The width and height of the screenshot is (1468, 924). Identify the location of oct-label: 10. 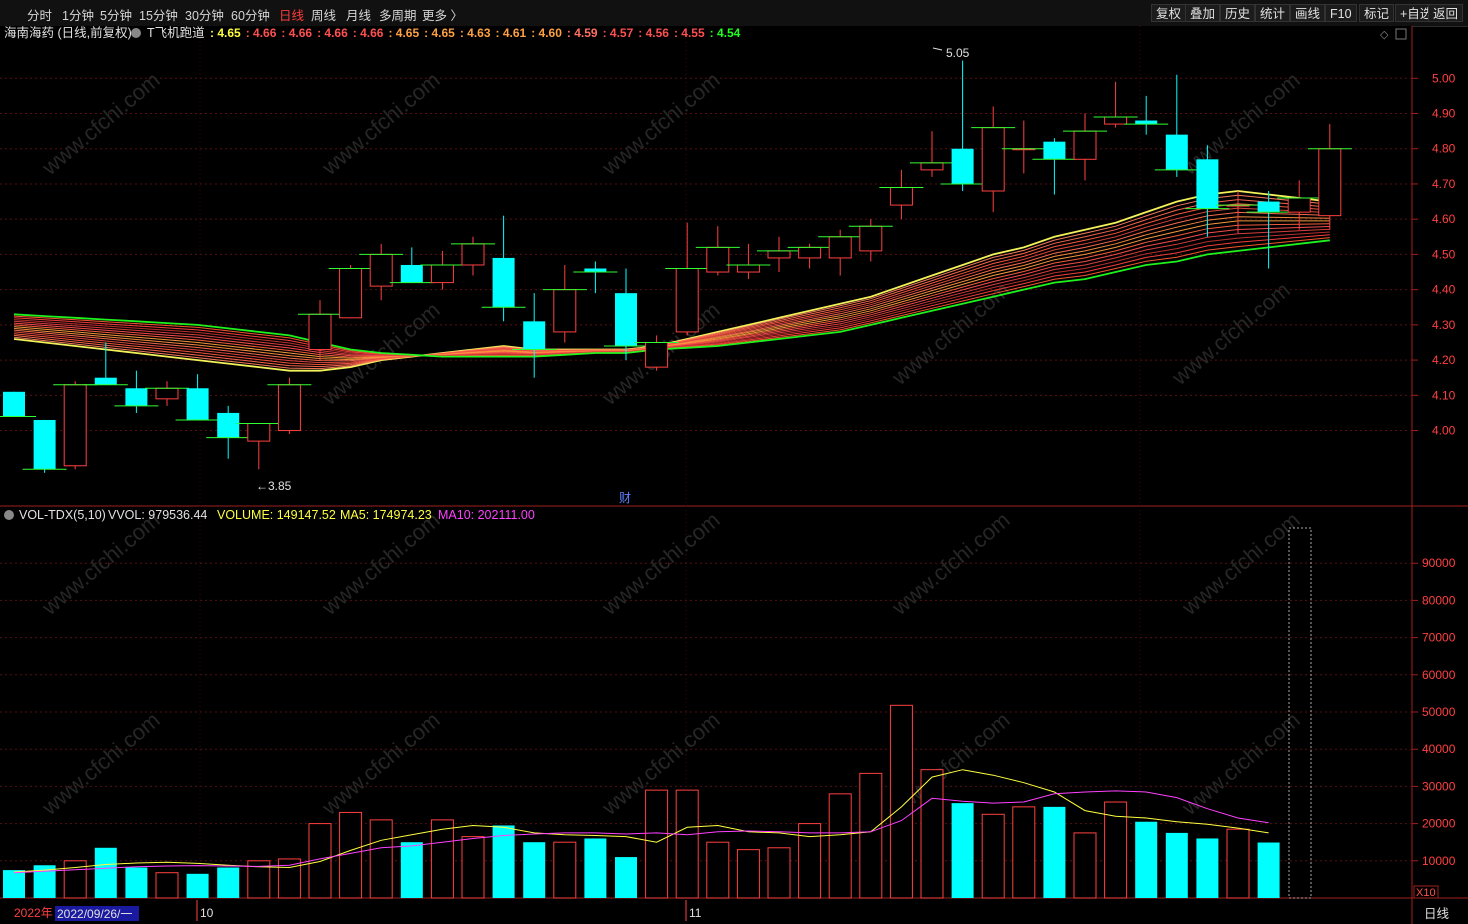
(207, 913).